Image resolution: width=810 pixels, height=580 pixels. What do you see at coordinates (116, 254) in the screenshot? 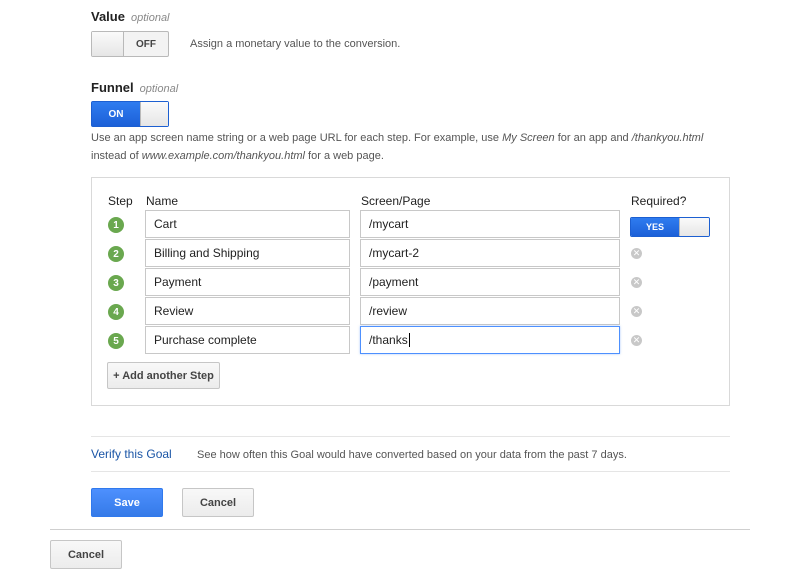
I see `step-number-badge: 2` at bounding box center [116, 254].